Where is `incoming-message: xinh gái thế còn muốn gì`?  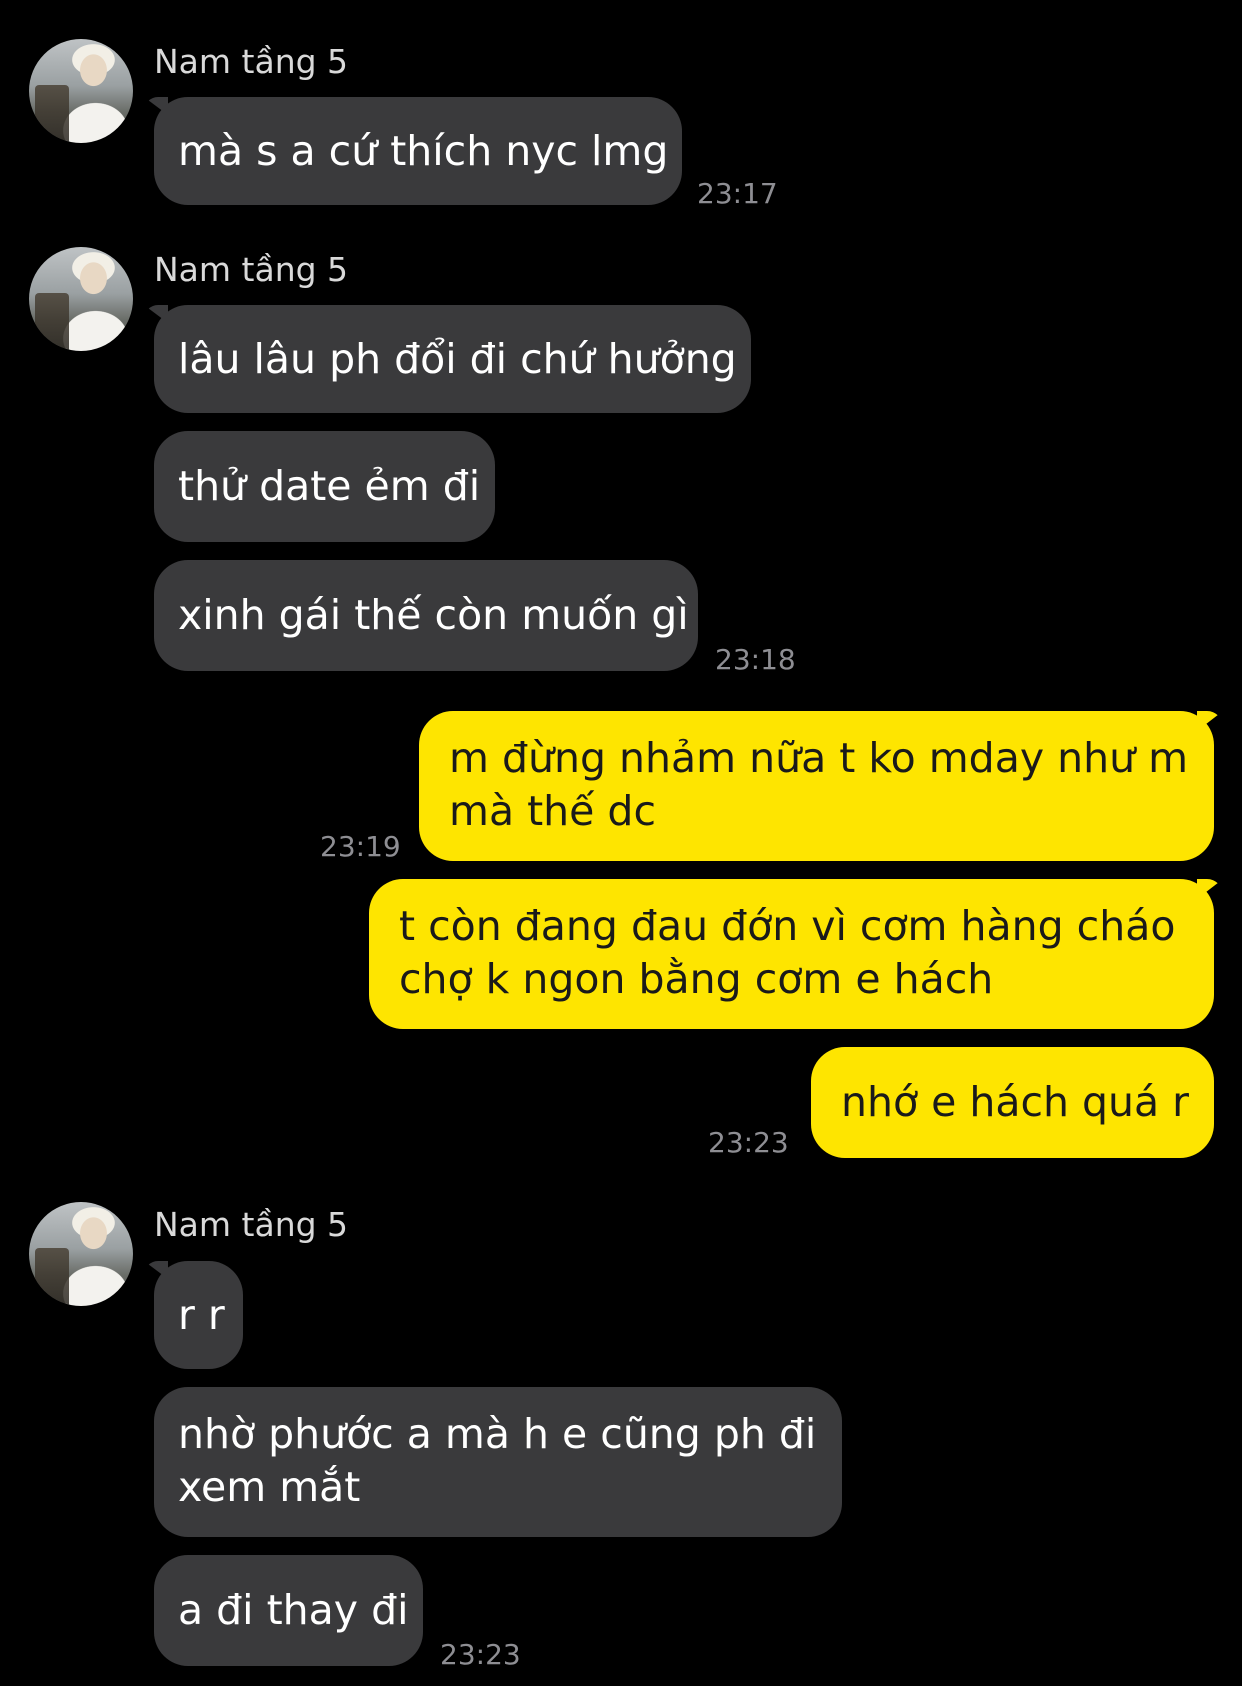
incoming-message: xinh gái thế còn muốn gì is located at coordinates (426, 615).